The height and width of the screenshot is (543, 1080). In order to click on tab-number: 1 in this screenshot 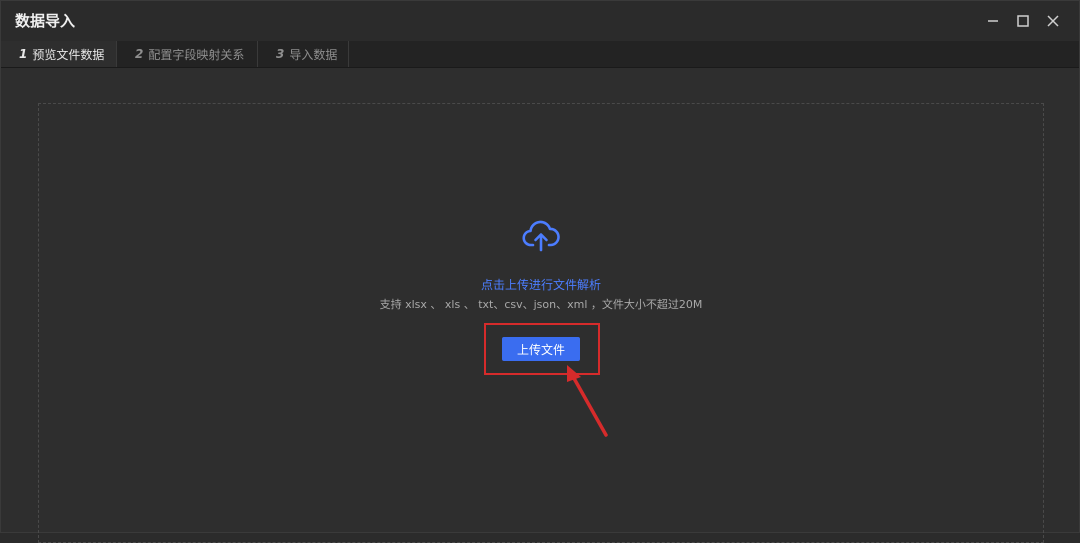, I will do `click(23, 54)`.